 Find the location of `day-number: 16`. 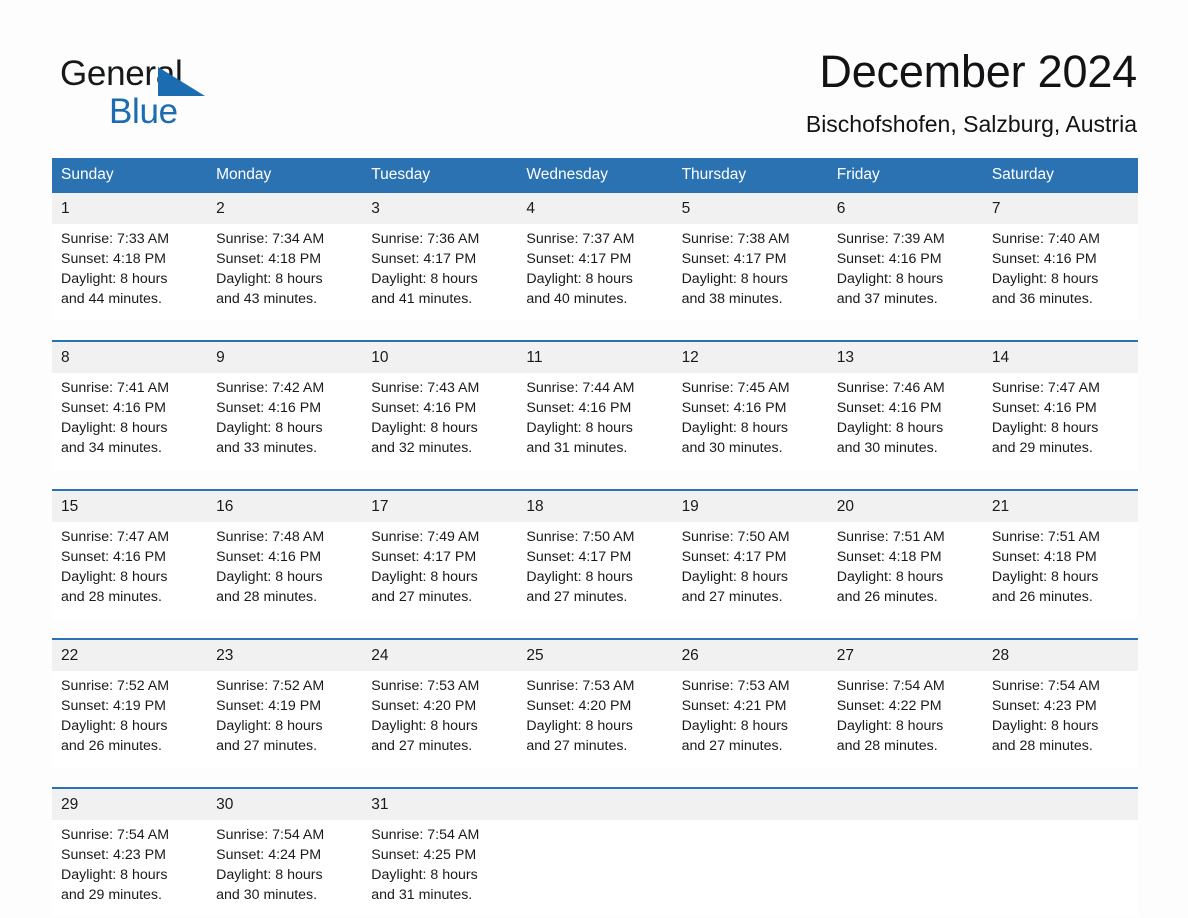

day-number: 16 is located at coordinates (285, 505).